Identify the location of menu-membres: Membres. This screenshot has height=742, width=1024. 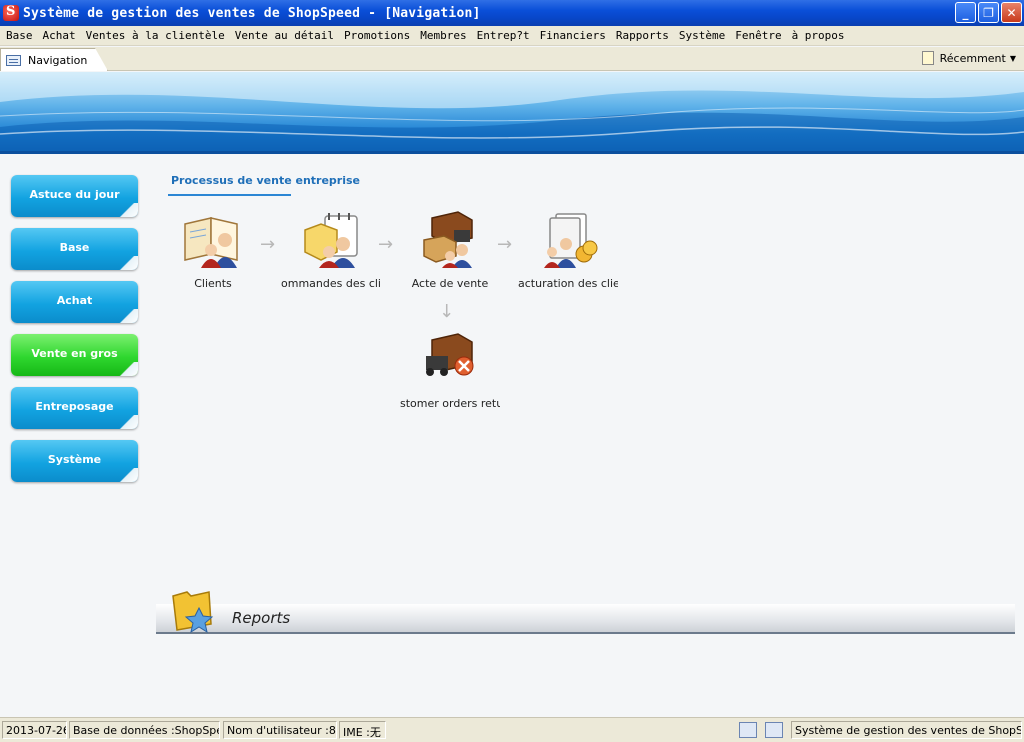
(444, 35).